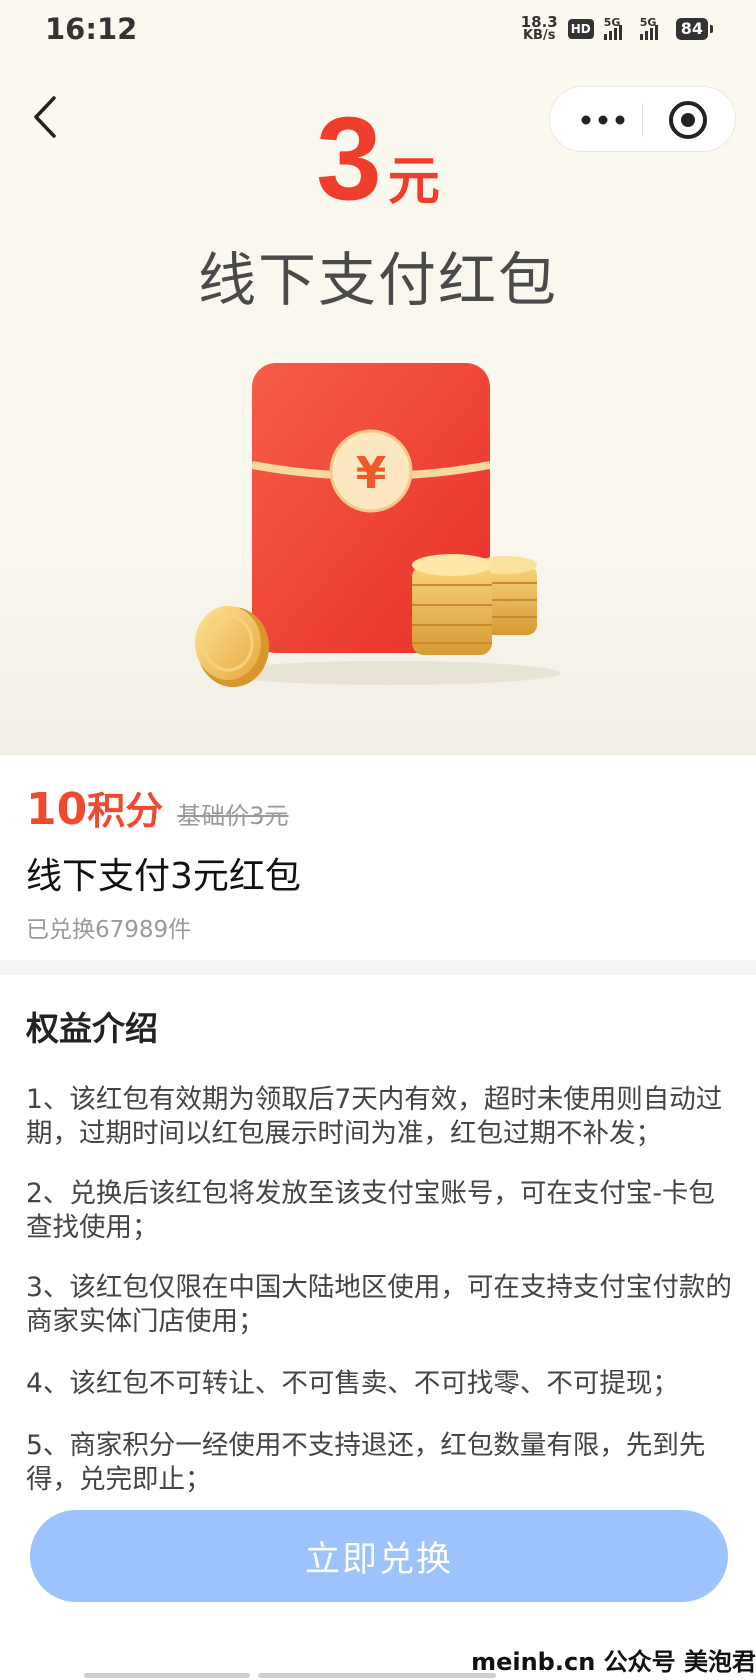 This screenshot has height=1680, width=756. Describe the element at coordinates (91, 29) in the screenshot. I see `status-time: 16:12` at that location.